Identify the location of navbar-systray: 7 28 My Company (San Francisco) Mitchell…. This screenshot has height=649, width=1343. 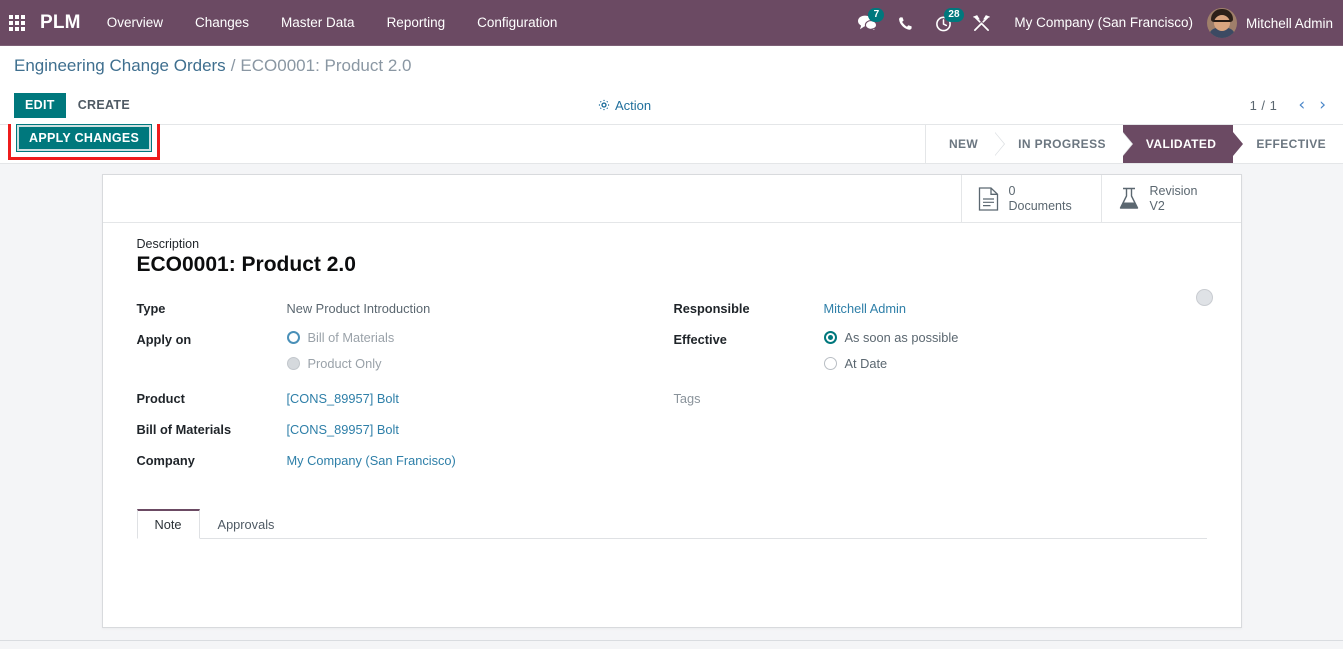
(1095, 23).